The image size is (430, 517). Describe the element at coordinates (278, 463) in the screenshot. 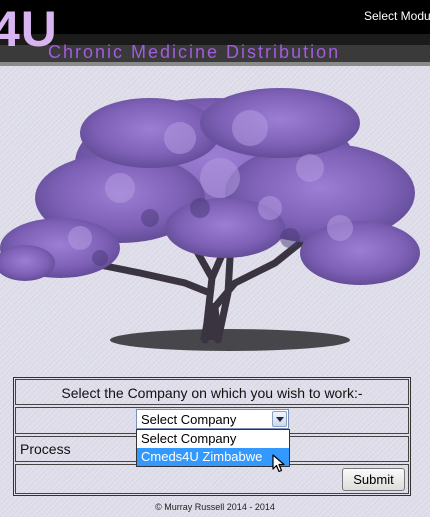

I see `mouse-pointer-icon` at that location.